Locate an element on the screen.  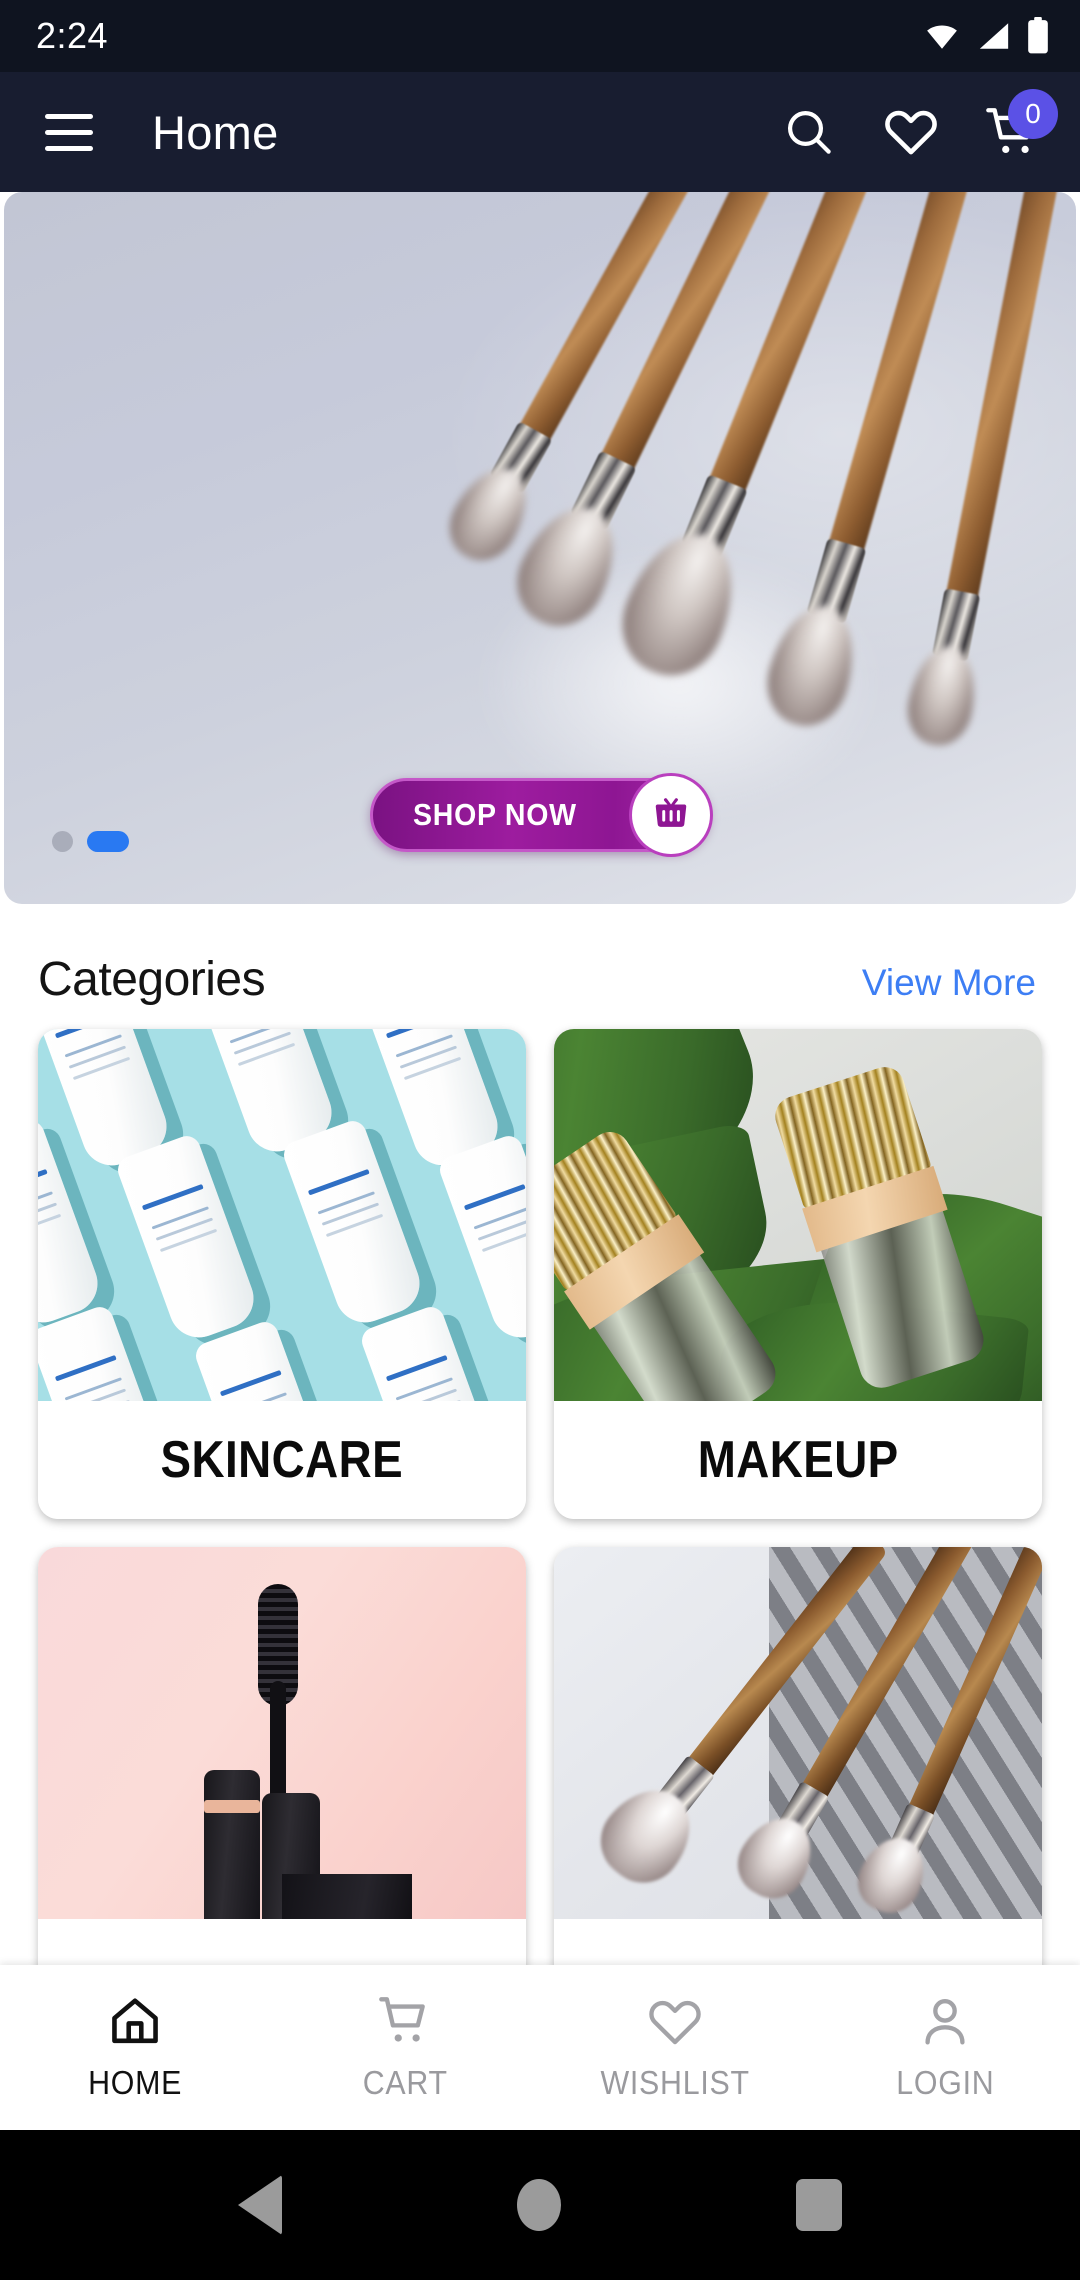
search-icon is located at coordinates (809, 132).